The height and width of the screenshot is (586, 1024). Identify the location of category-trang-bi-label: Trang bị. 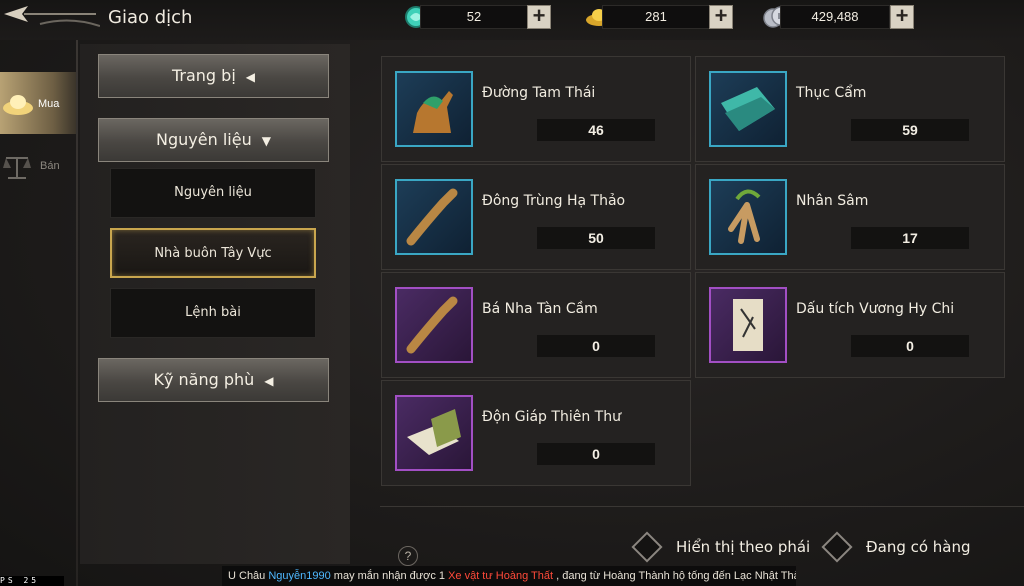
(203, 75).